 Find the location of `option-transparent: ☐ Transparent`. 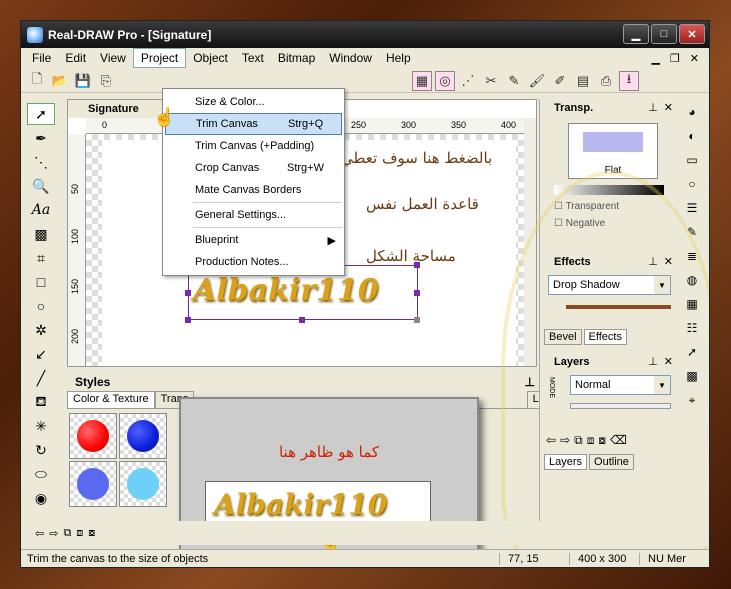

option-transparent: ☐ Transparent is located at coordinates (616, 206).